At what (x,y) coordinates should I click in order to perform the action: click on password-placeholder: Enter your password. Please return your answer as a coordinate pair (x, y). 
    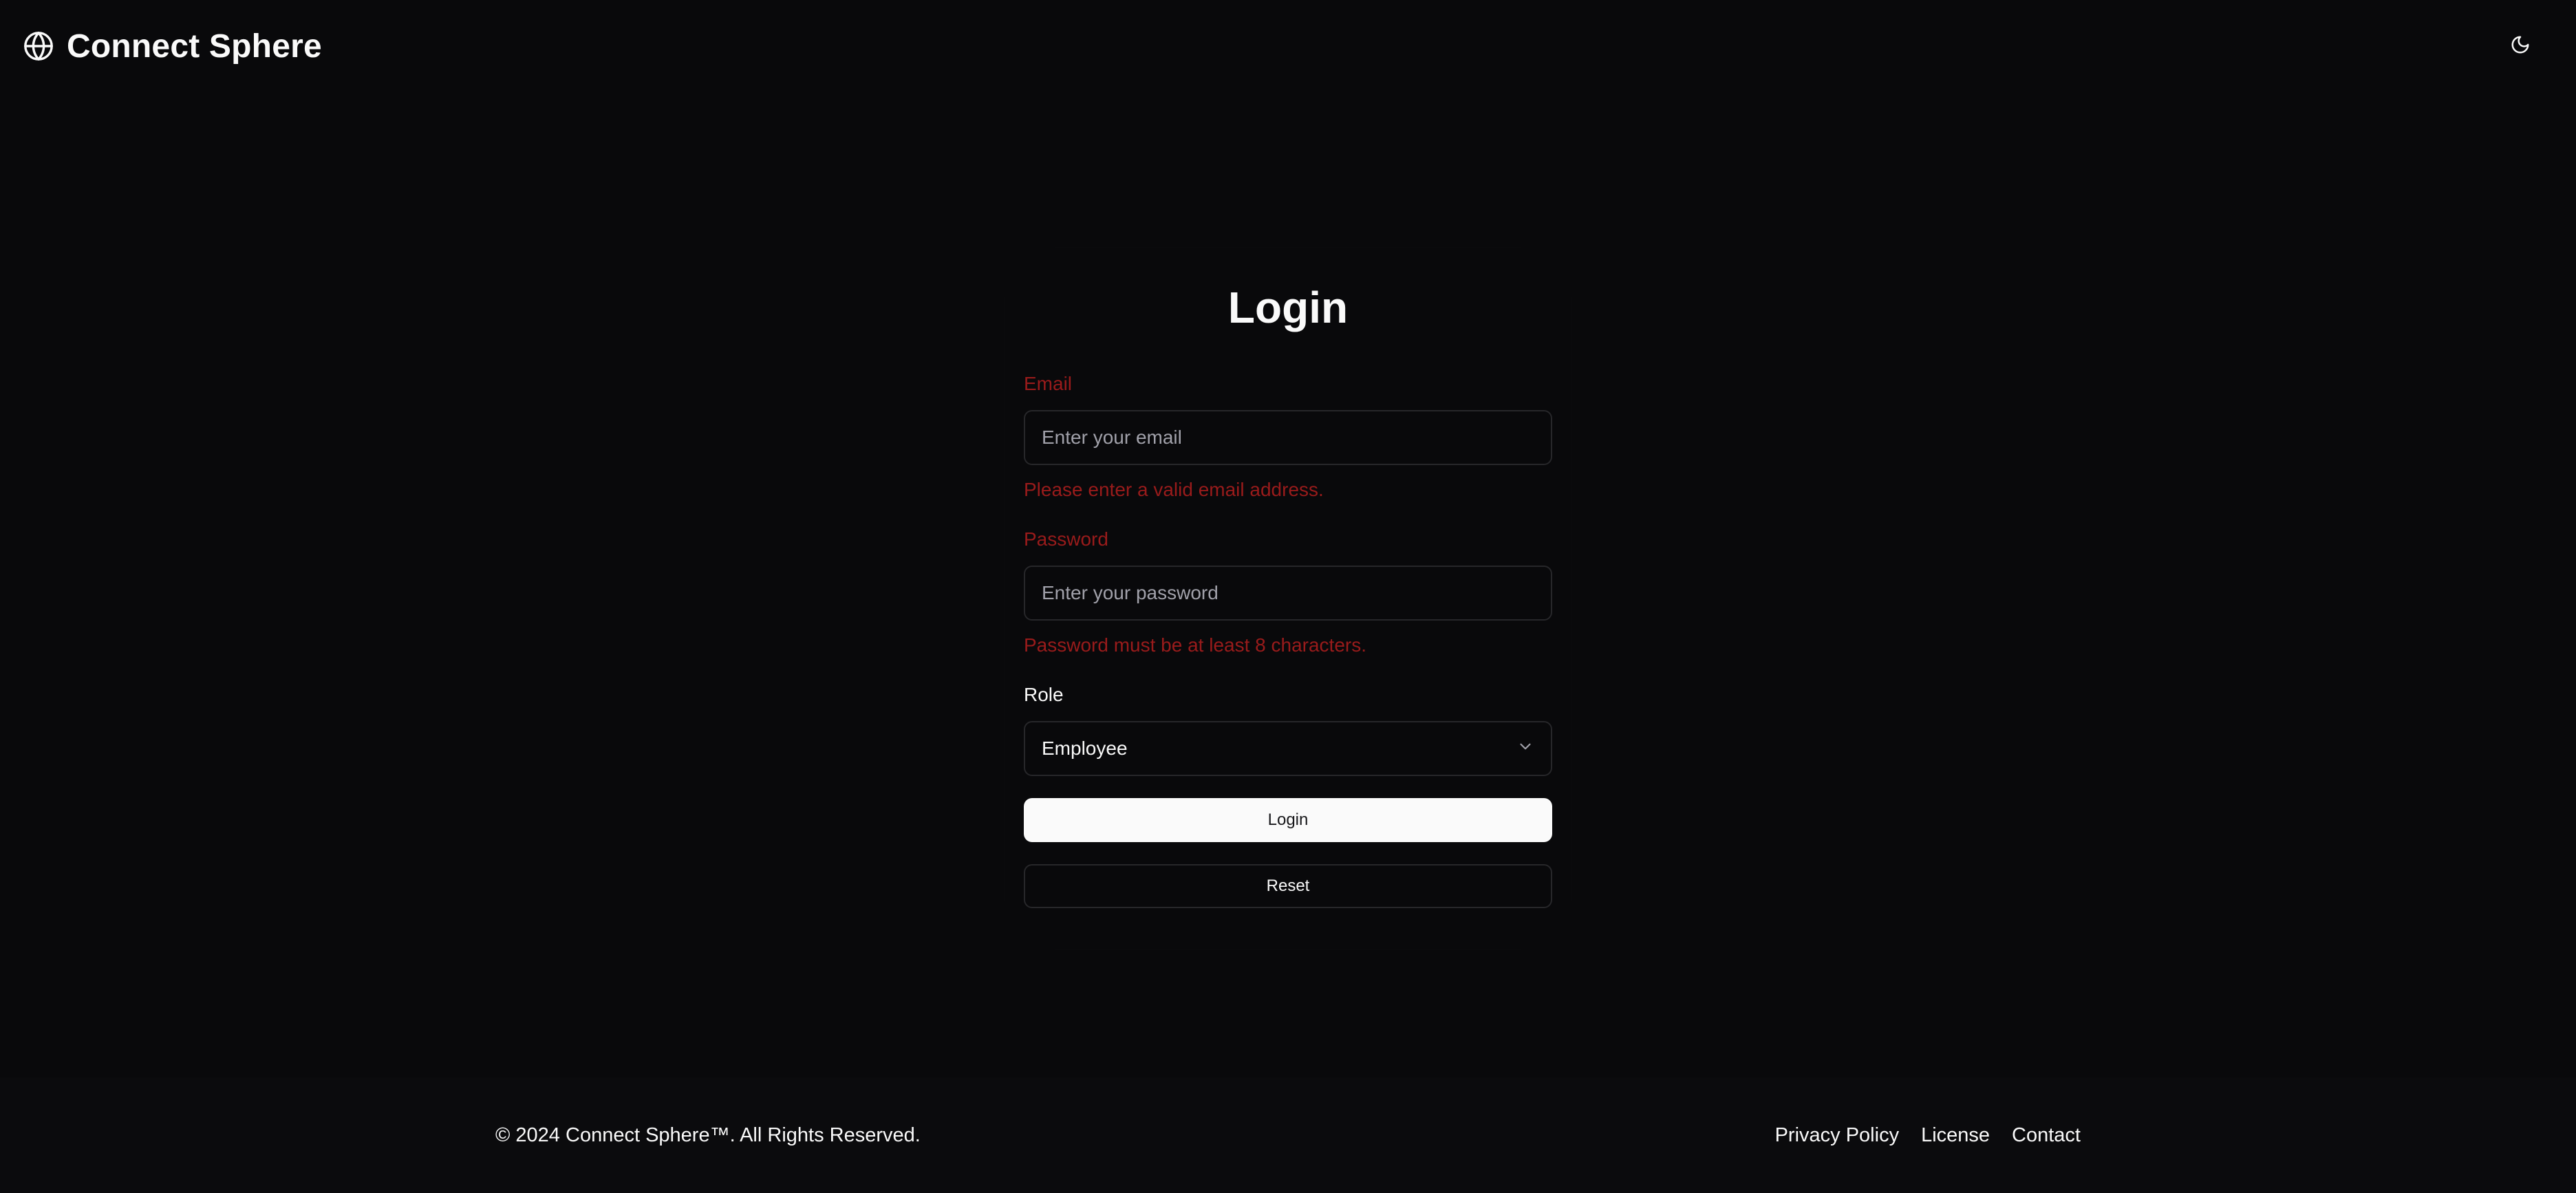
    Looking at the image, I should click on (1130, 593).